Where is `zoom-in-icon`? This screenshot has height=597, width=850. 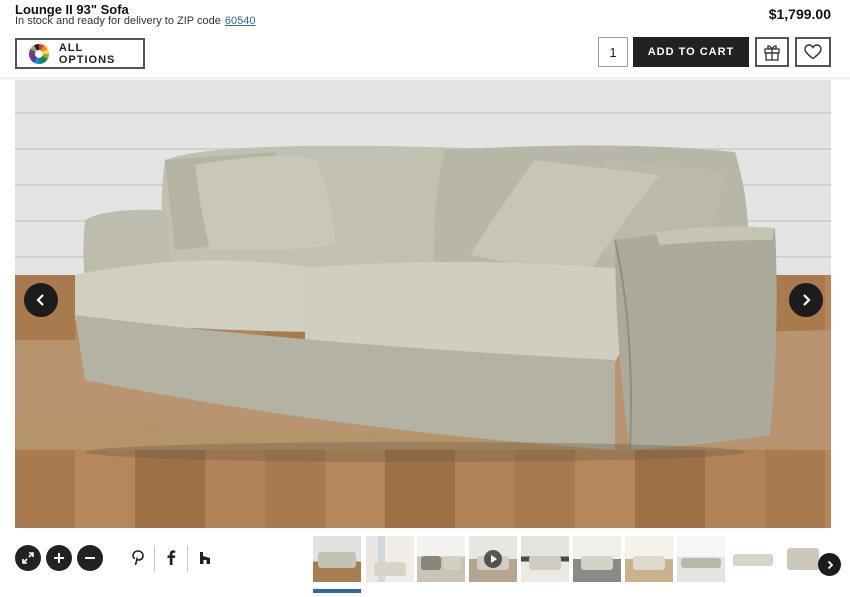
zoom-in-icon is located at coordinates (59, 558).